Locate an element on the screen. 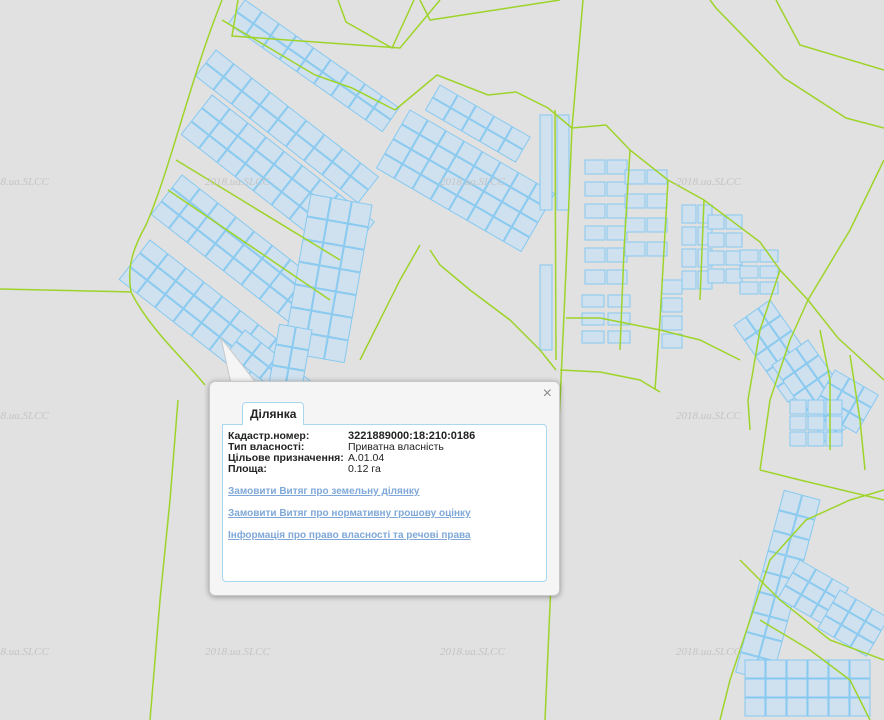 Image resolution: width=884 pixels, height=720 pixels. parcel-cluster-right-e is located at coordinates (759, 272).